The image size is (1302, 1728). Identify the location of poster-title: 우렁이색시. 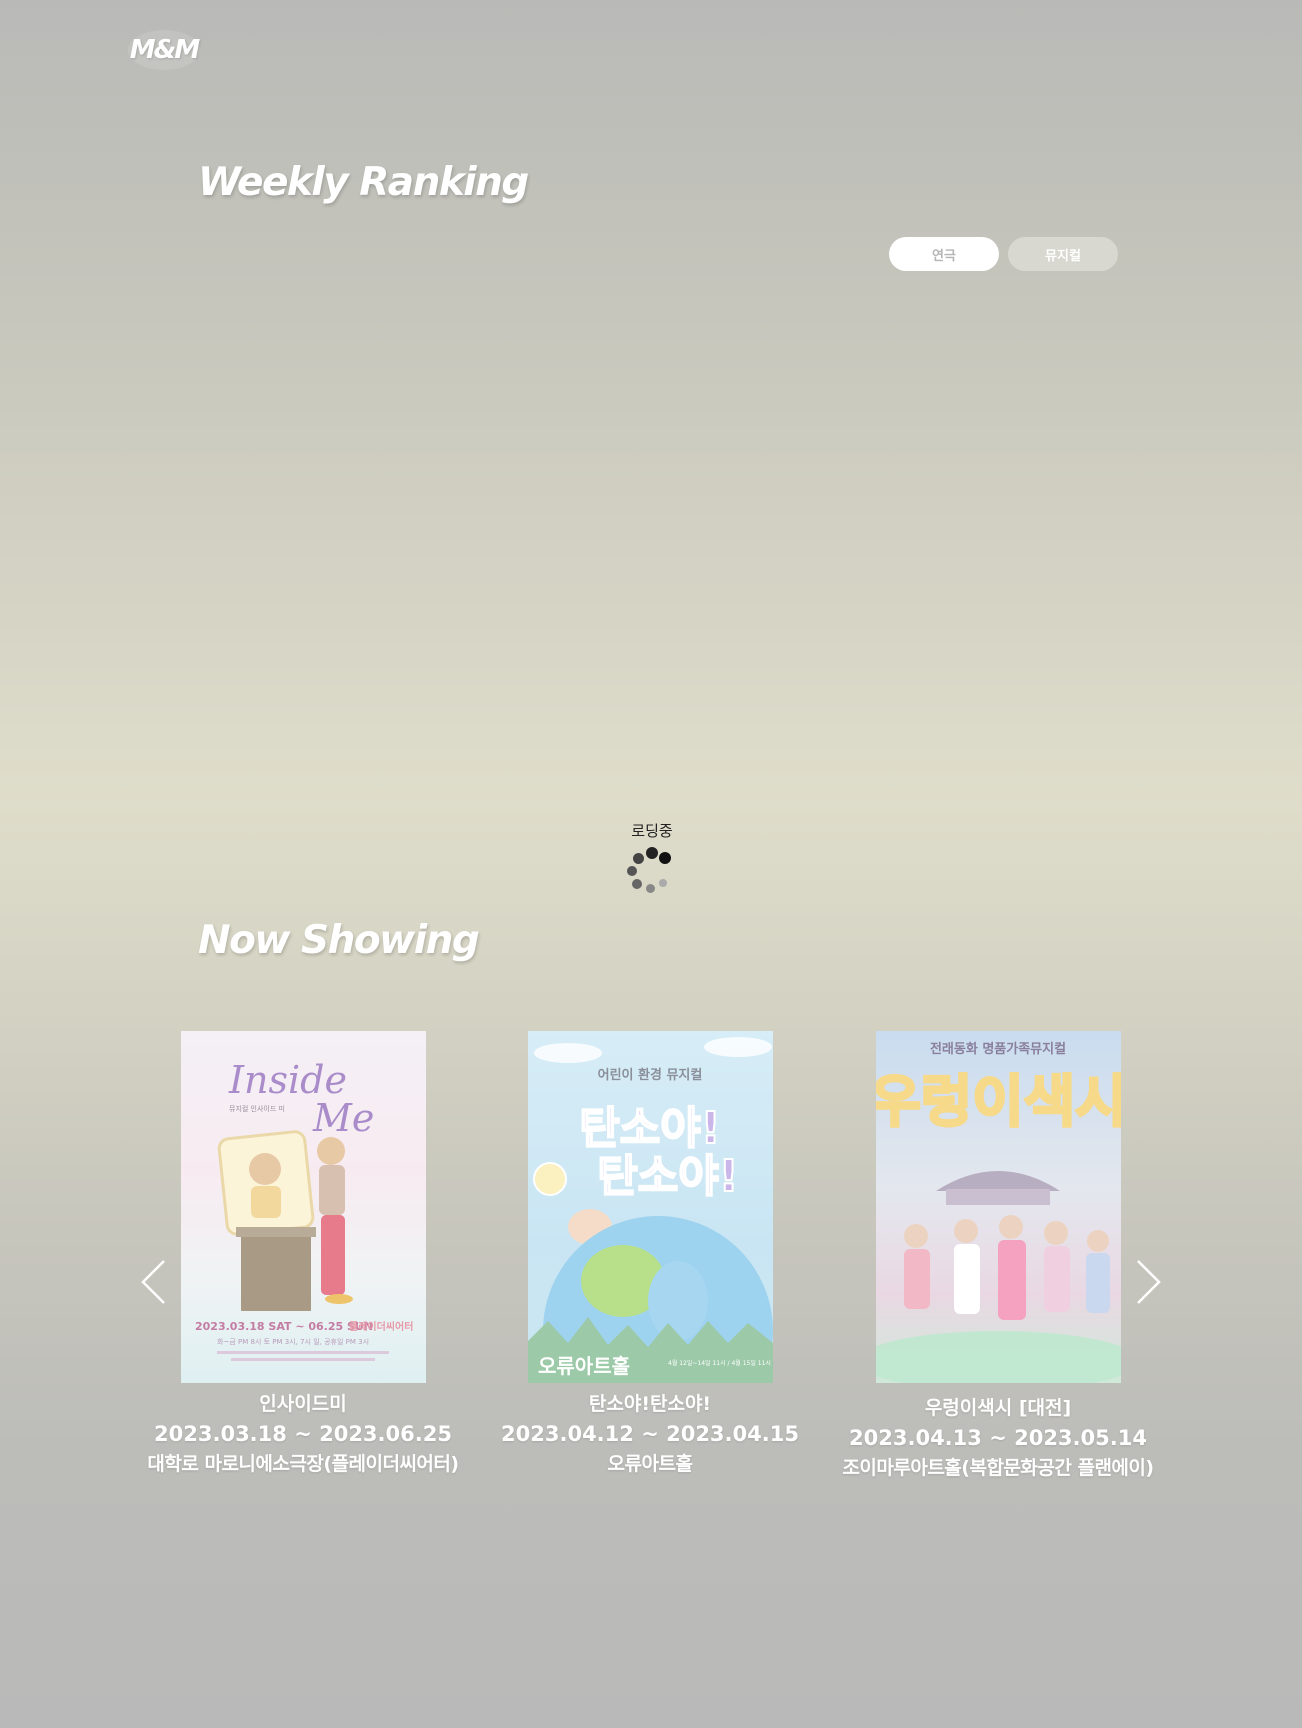
(998, 1102).